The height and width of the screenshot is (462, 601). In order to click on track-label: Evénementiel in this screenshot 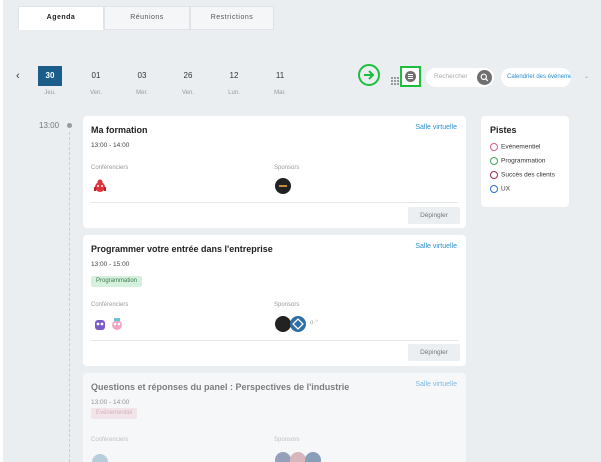, I will do `click(521, 147)`.